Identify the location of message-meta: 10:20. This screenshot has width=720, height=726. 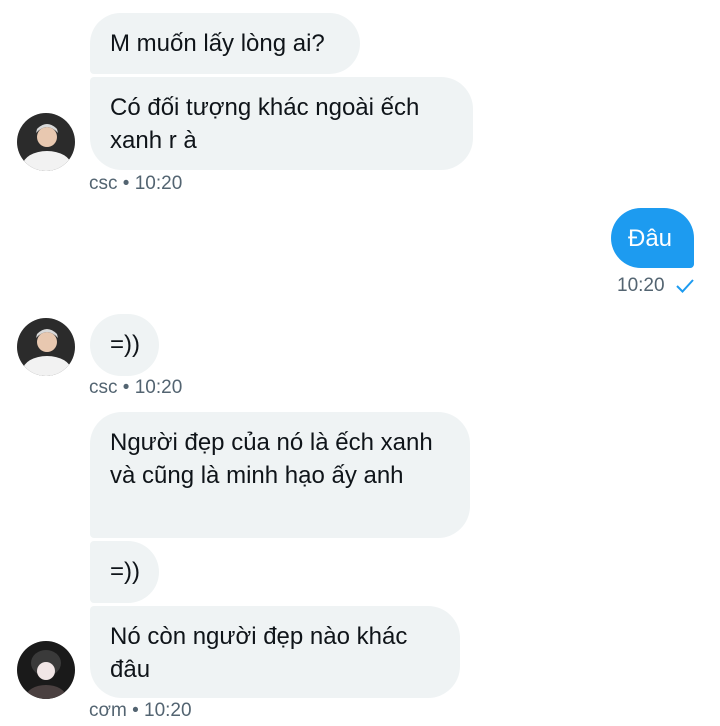
(655, 287).